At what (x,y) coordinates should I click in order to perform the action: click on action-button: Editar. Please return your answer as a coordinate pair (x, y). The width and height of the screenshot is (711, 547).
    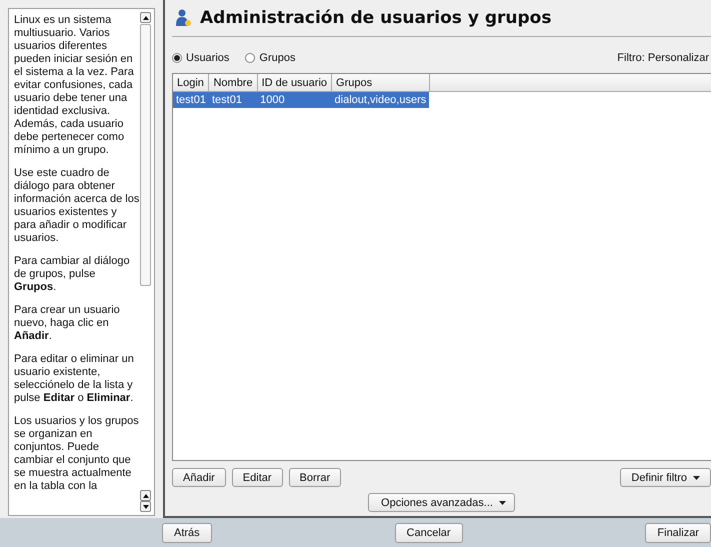
    Looking at the image, I should click on (257, 477).